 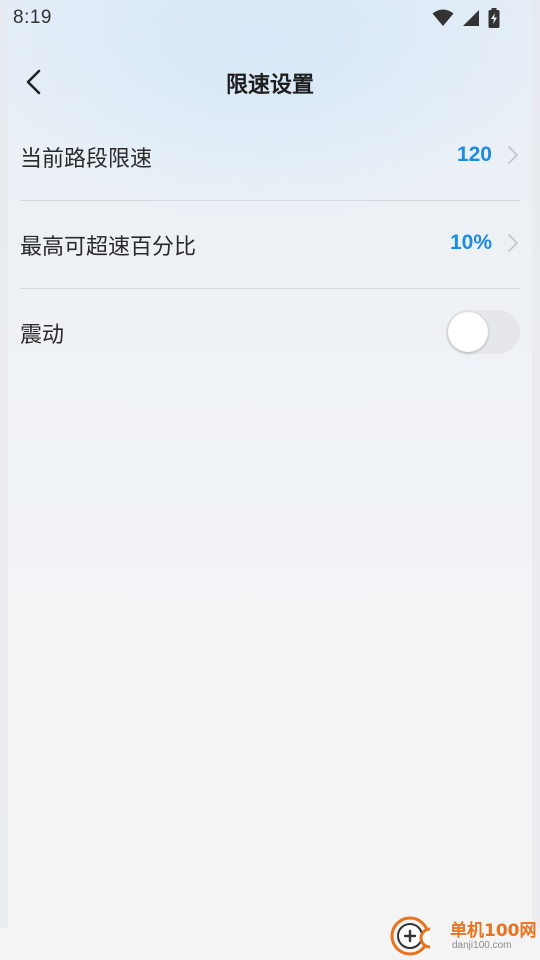 What do you see at coordinates (536, 464) in the screenshot?
I see `right-edge-strip` at bounding box center [536, 464].